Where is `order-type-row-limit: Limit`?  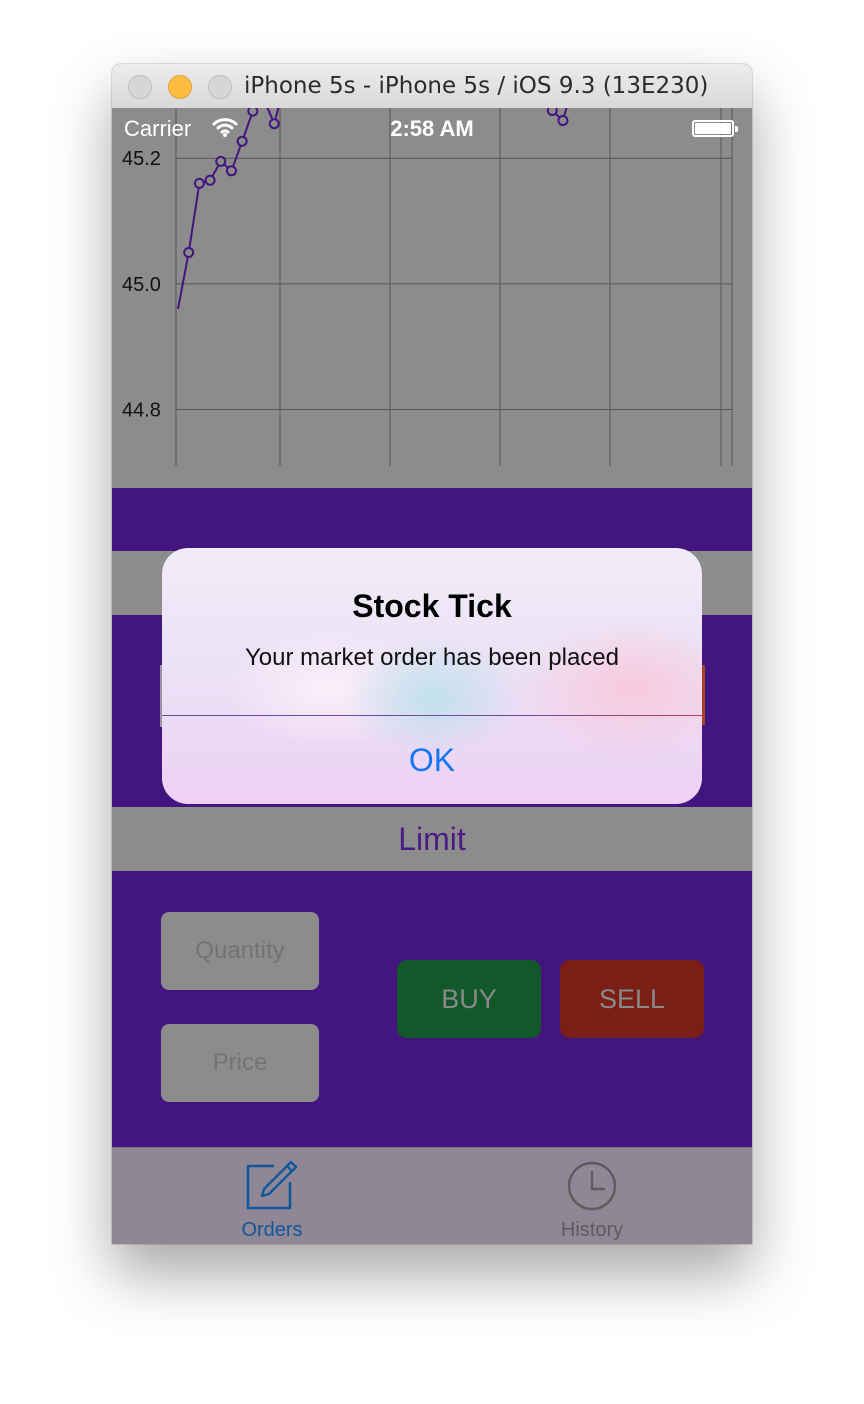
order-type-row-limit: Limit is located at coordinates (432, 839).